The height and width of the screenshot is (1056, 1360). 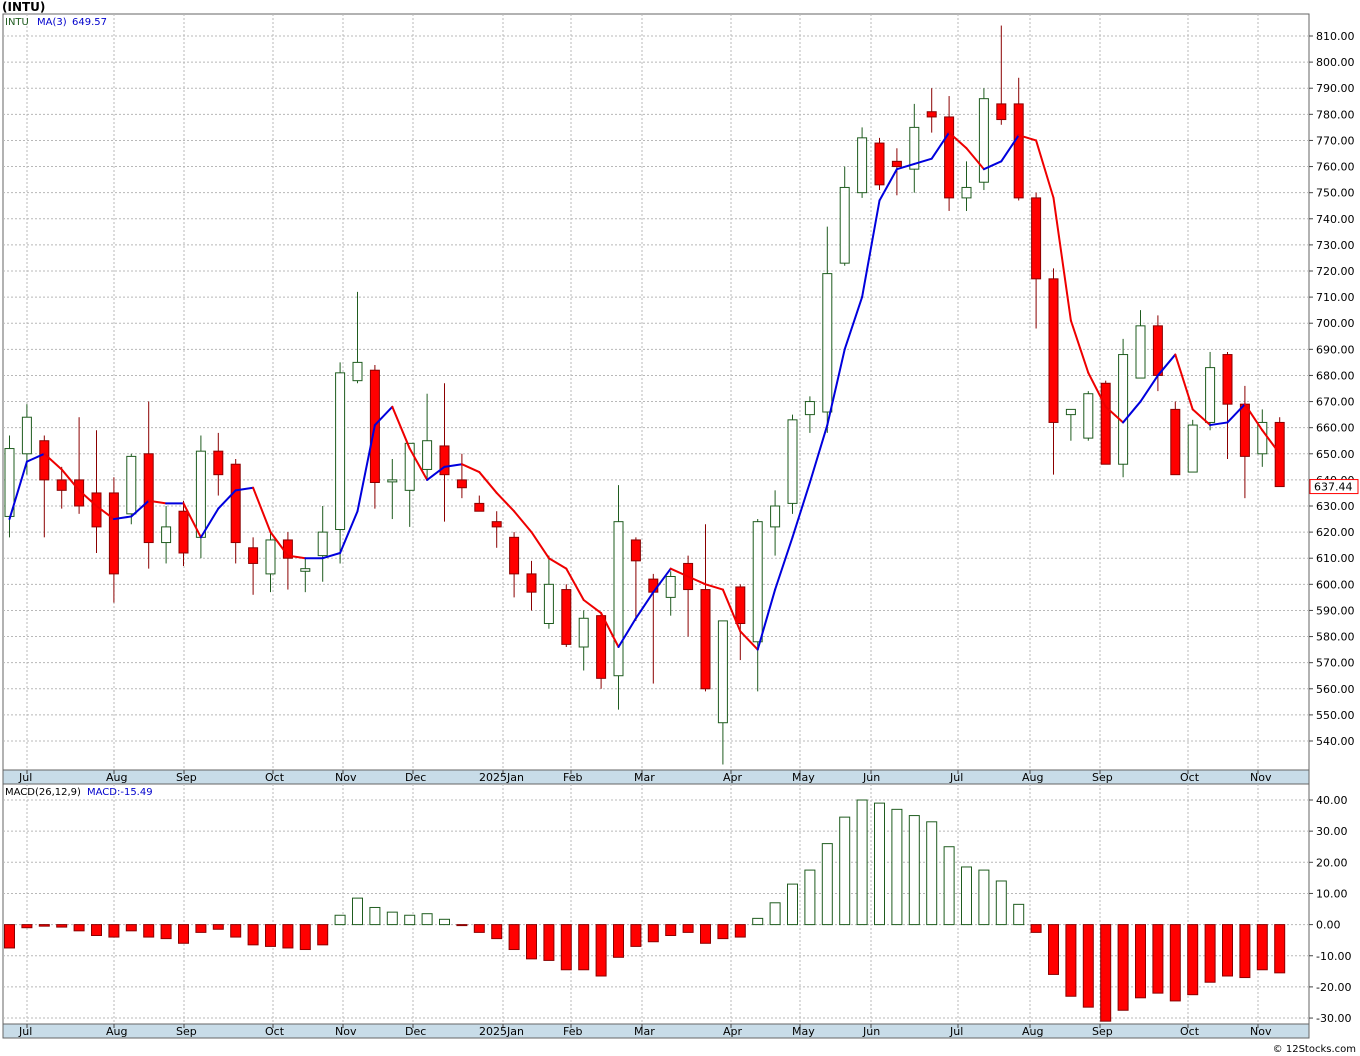 What do you see at coordinates (501, 1031) in the screenshot?
I see `month-label: 2025Jan` at bounding box center [501, 1031].